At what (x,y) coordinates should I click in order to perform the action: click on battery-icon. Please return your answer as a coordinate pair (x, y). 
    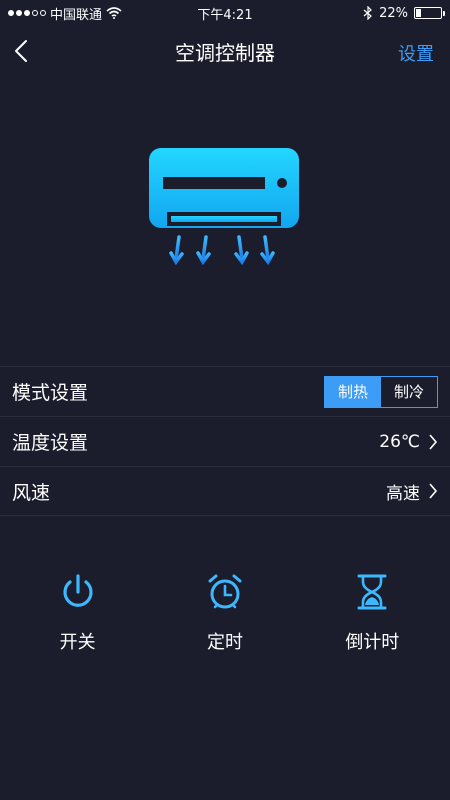
    Looking at the image, I should click on (429, 13).